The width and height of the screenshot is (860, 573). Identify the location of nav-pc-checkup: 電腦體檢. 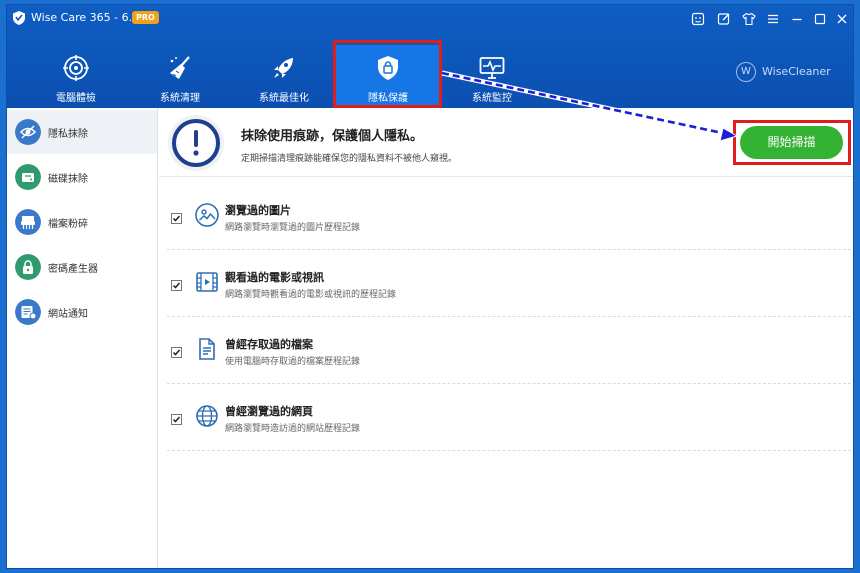
(76, 76).